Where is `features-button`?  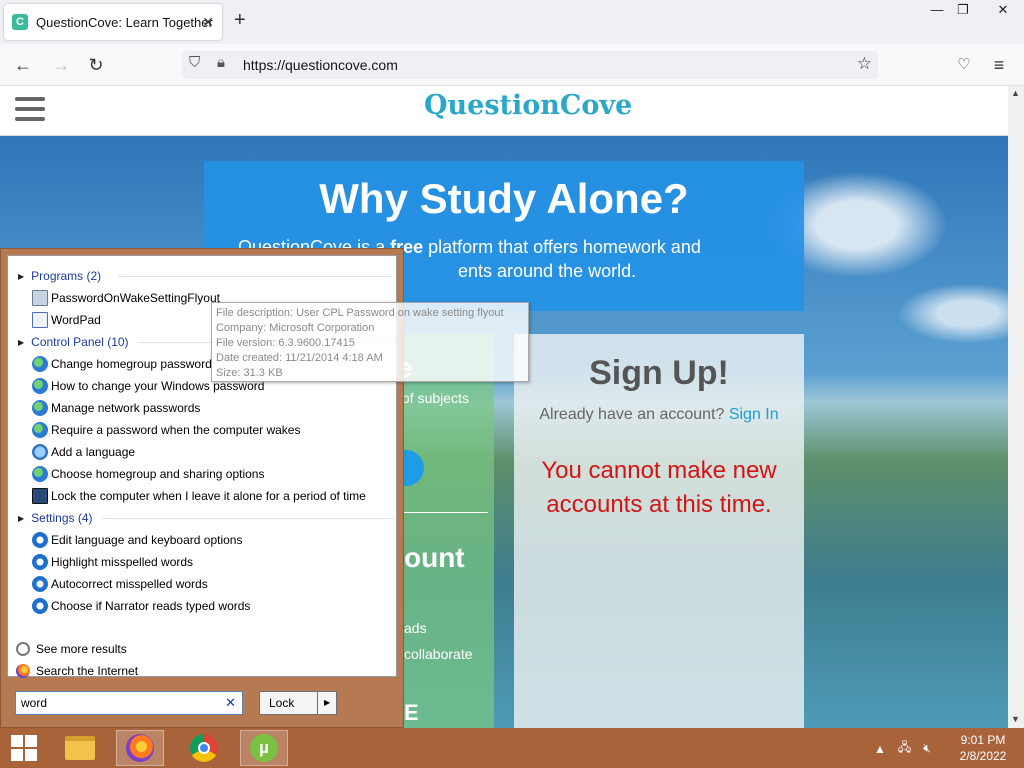
features-button is located at coordinates (413, 468).